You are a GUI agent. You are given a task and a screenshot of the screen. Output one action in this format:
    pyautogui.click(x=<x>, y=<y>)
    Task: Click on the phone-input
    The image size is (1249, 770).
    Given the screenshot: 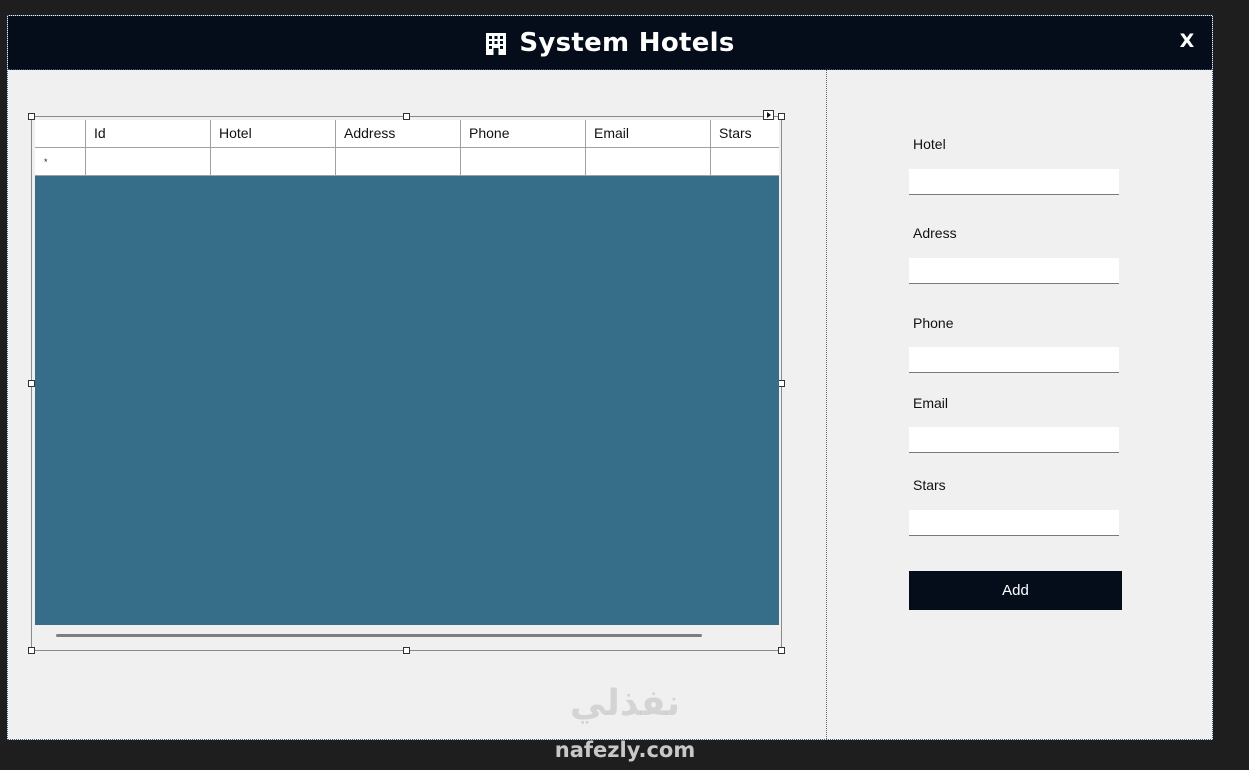 What is the action you would take?
    pyautogui.click(x=1014, y=360)
    